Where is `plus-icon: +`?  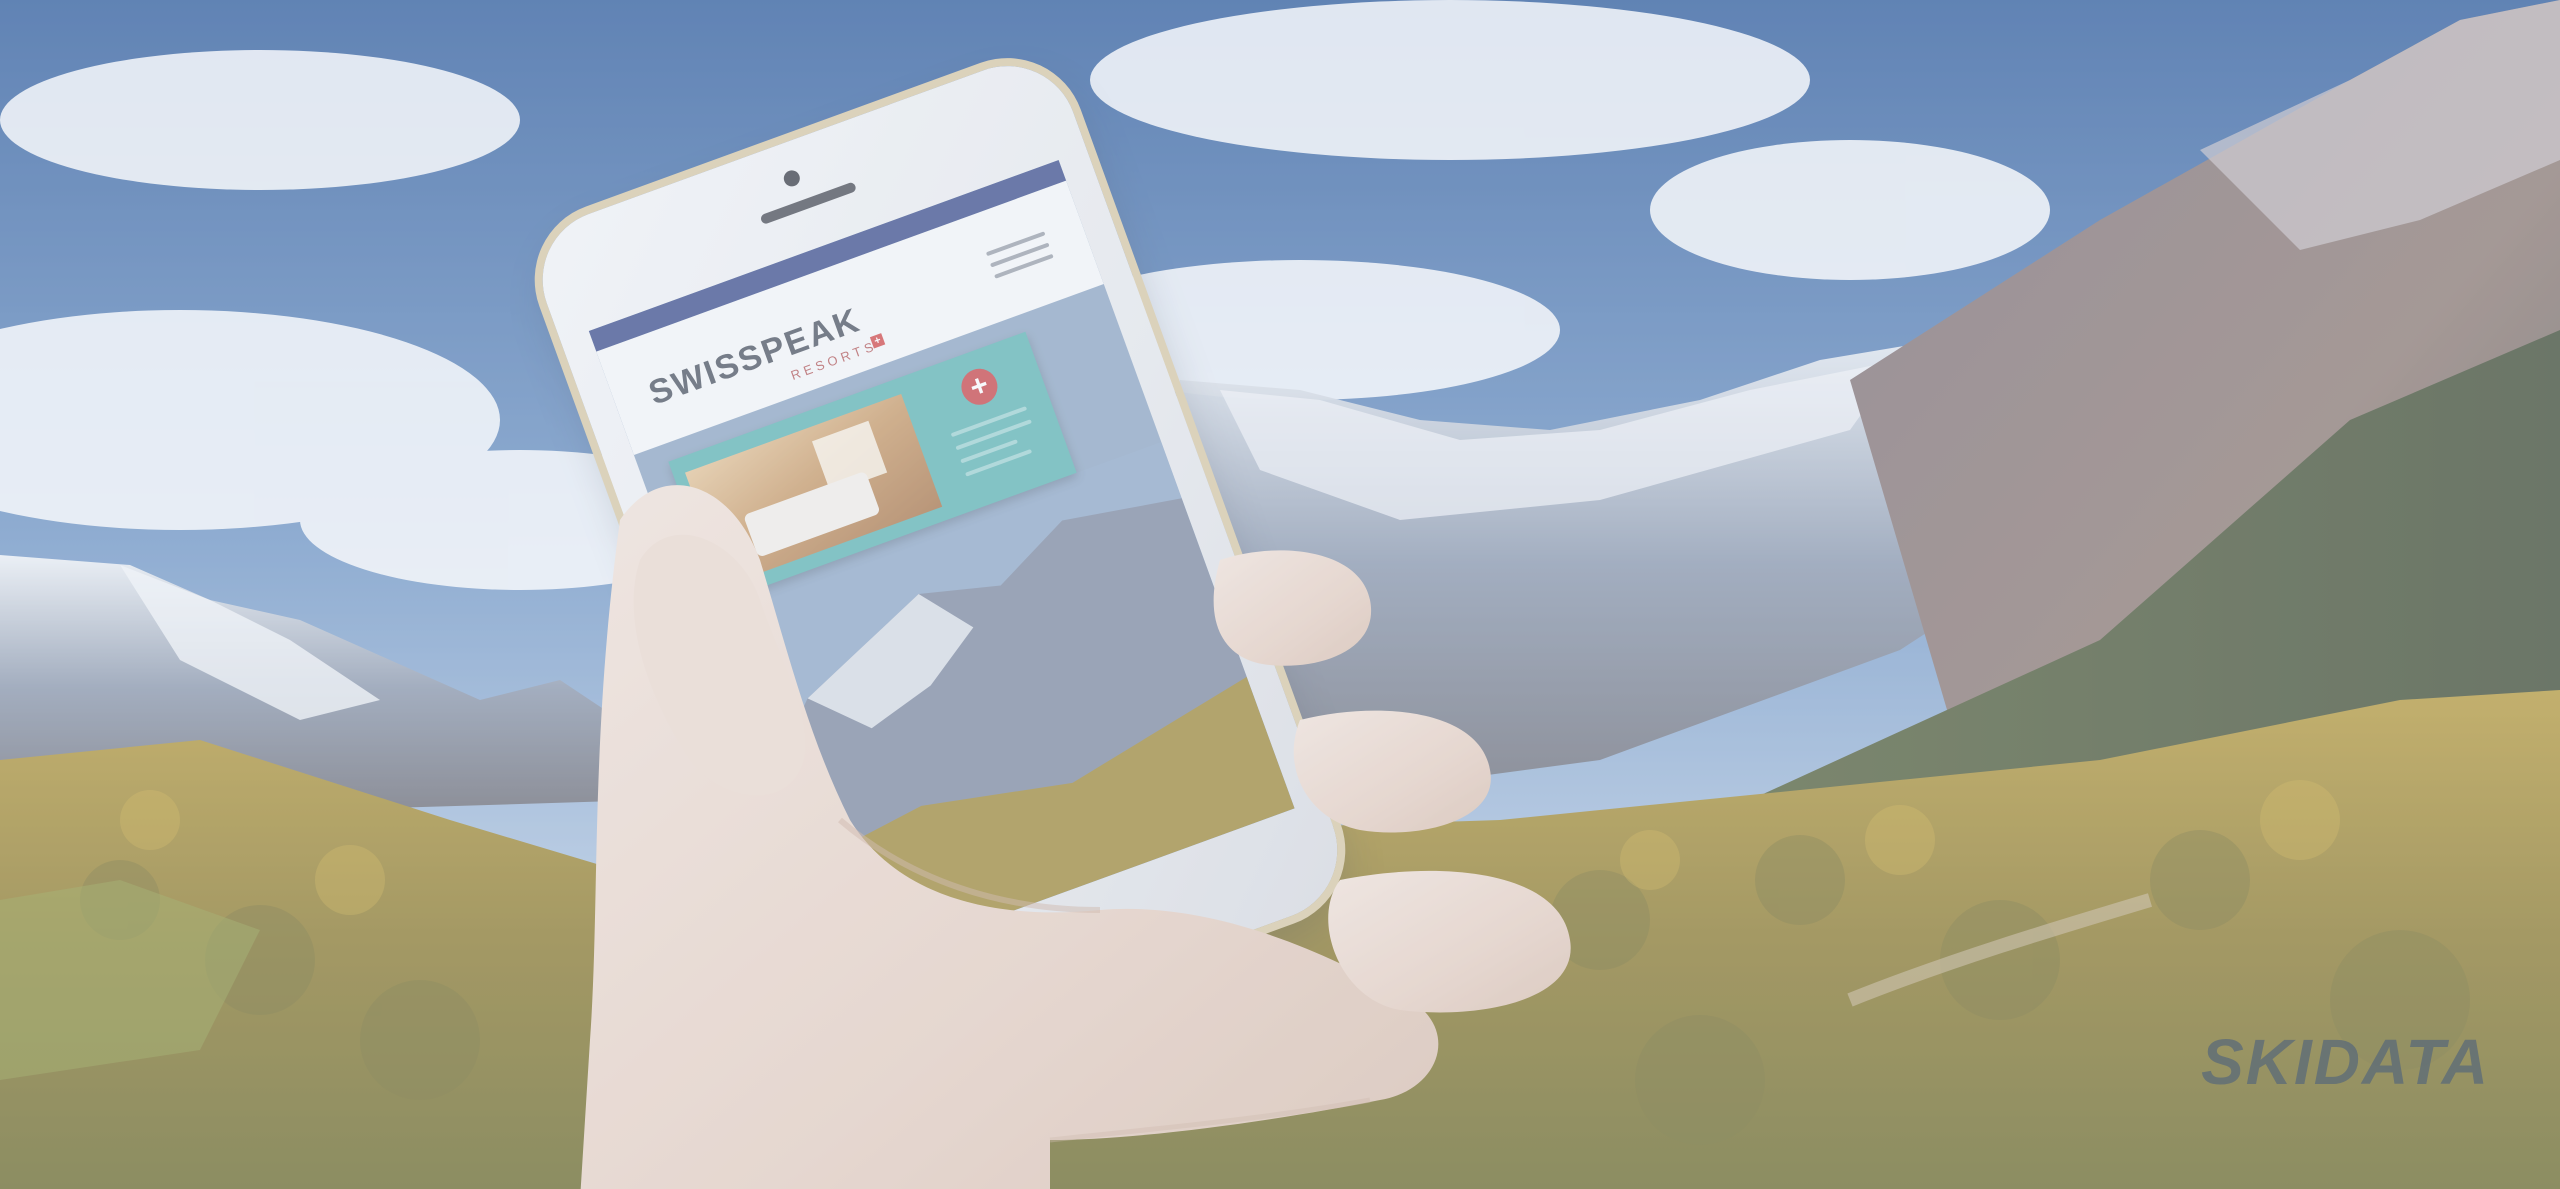
plus-icon: + is located at coordinates (979, 386).